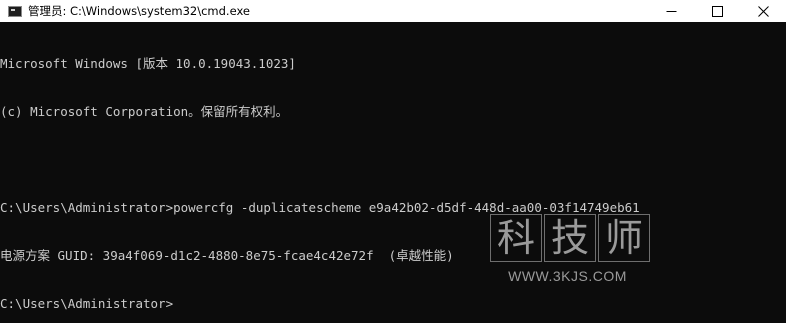 This screenshot has width=786, height=323. What do you see at coordinates (139, 11) in the screenshot?
I see `window-title: 管理员: C:\Windows\system32\cmd.exe` at bounding box center [139, 11].